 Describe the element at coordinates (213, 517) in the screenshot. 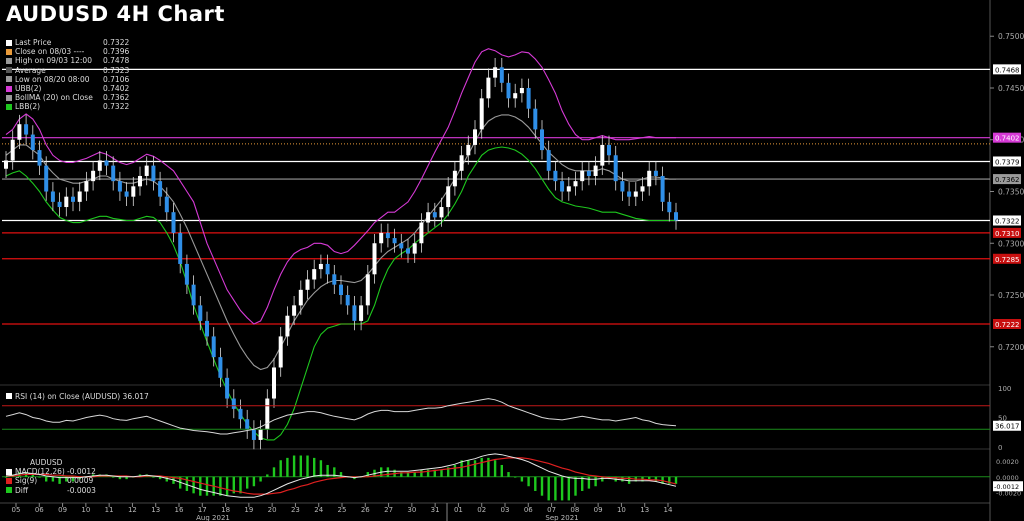

I see `month-label: Aug 2021` at that location.